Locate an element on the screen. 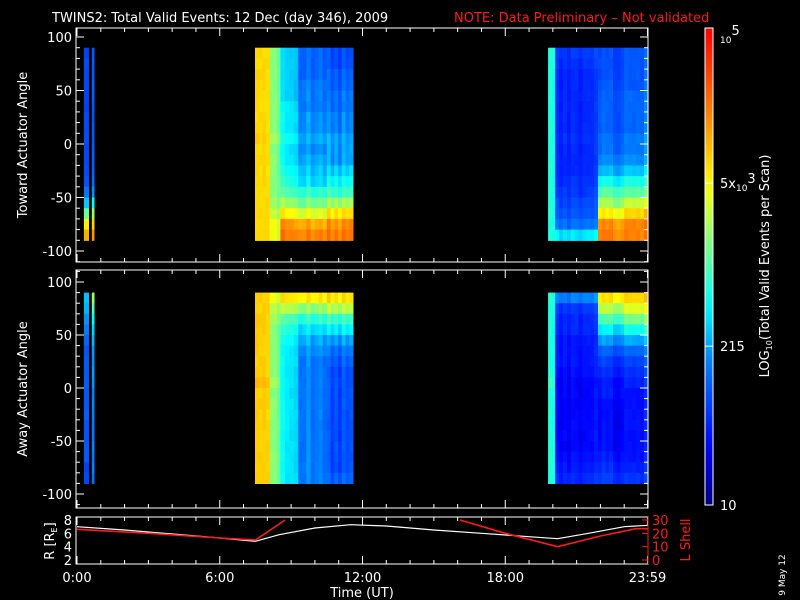  y-tick-label: -100 is located at coordinates (57, 495).